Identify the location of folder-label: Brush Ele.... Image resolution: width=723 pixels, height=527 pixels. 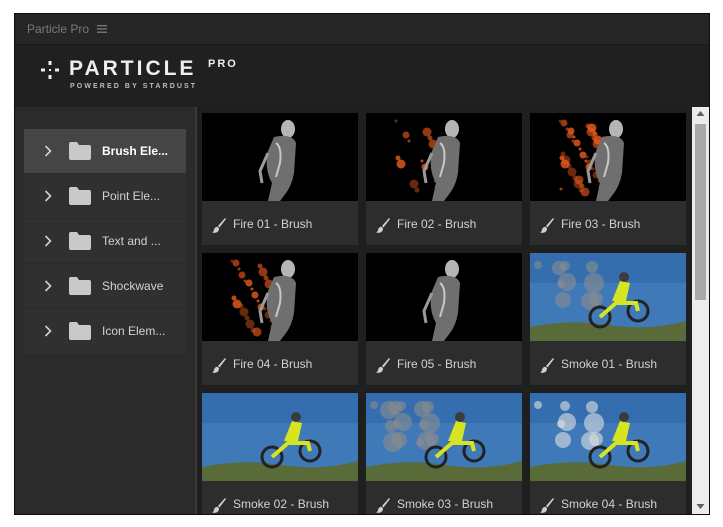
(135, 151).